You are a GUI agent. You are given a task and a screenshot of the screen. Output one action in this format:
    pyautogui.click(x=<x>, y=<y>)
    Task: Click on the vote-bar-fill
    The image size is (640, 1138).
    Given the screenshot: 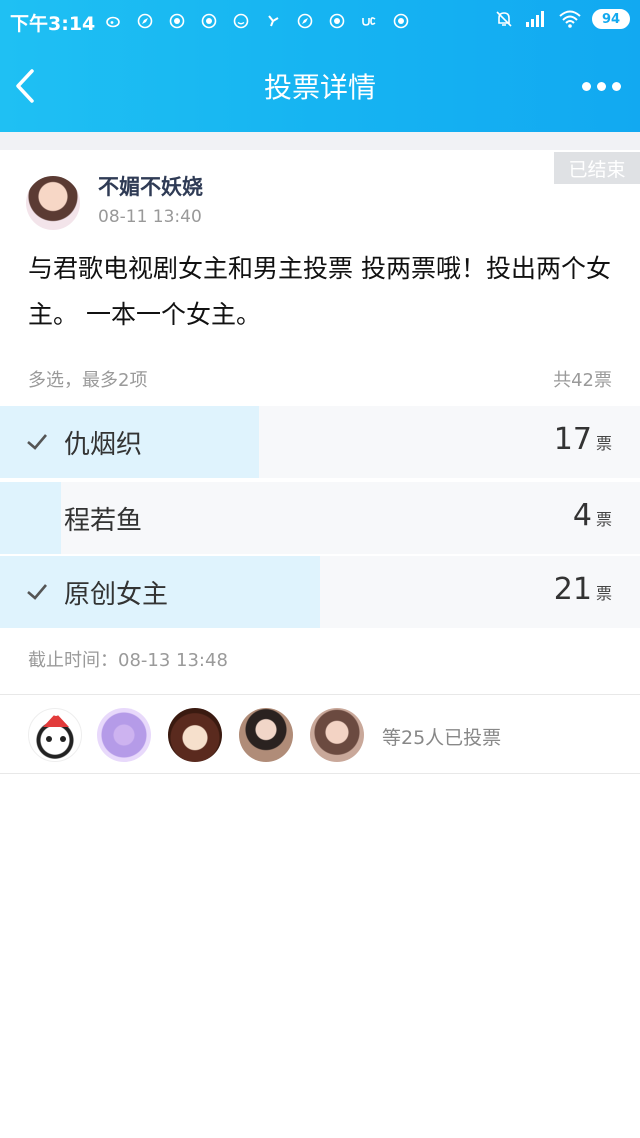 What is the action you would take?
    pyautogui.click(x=30, y=518)
    